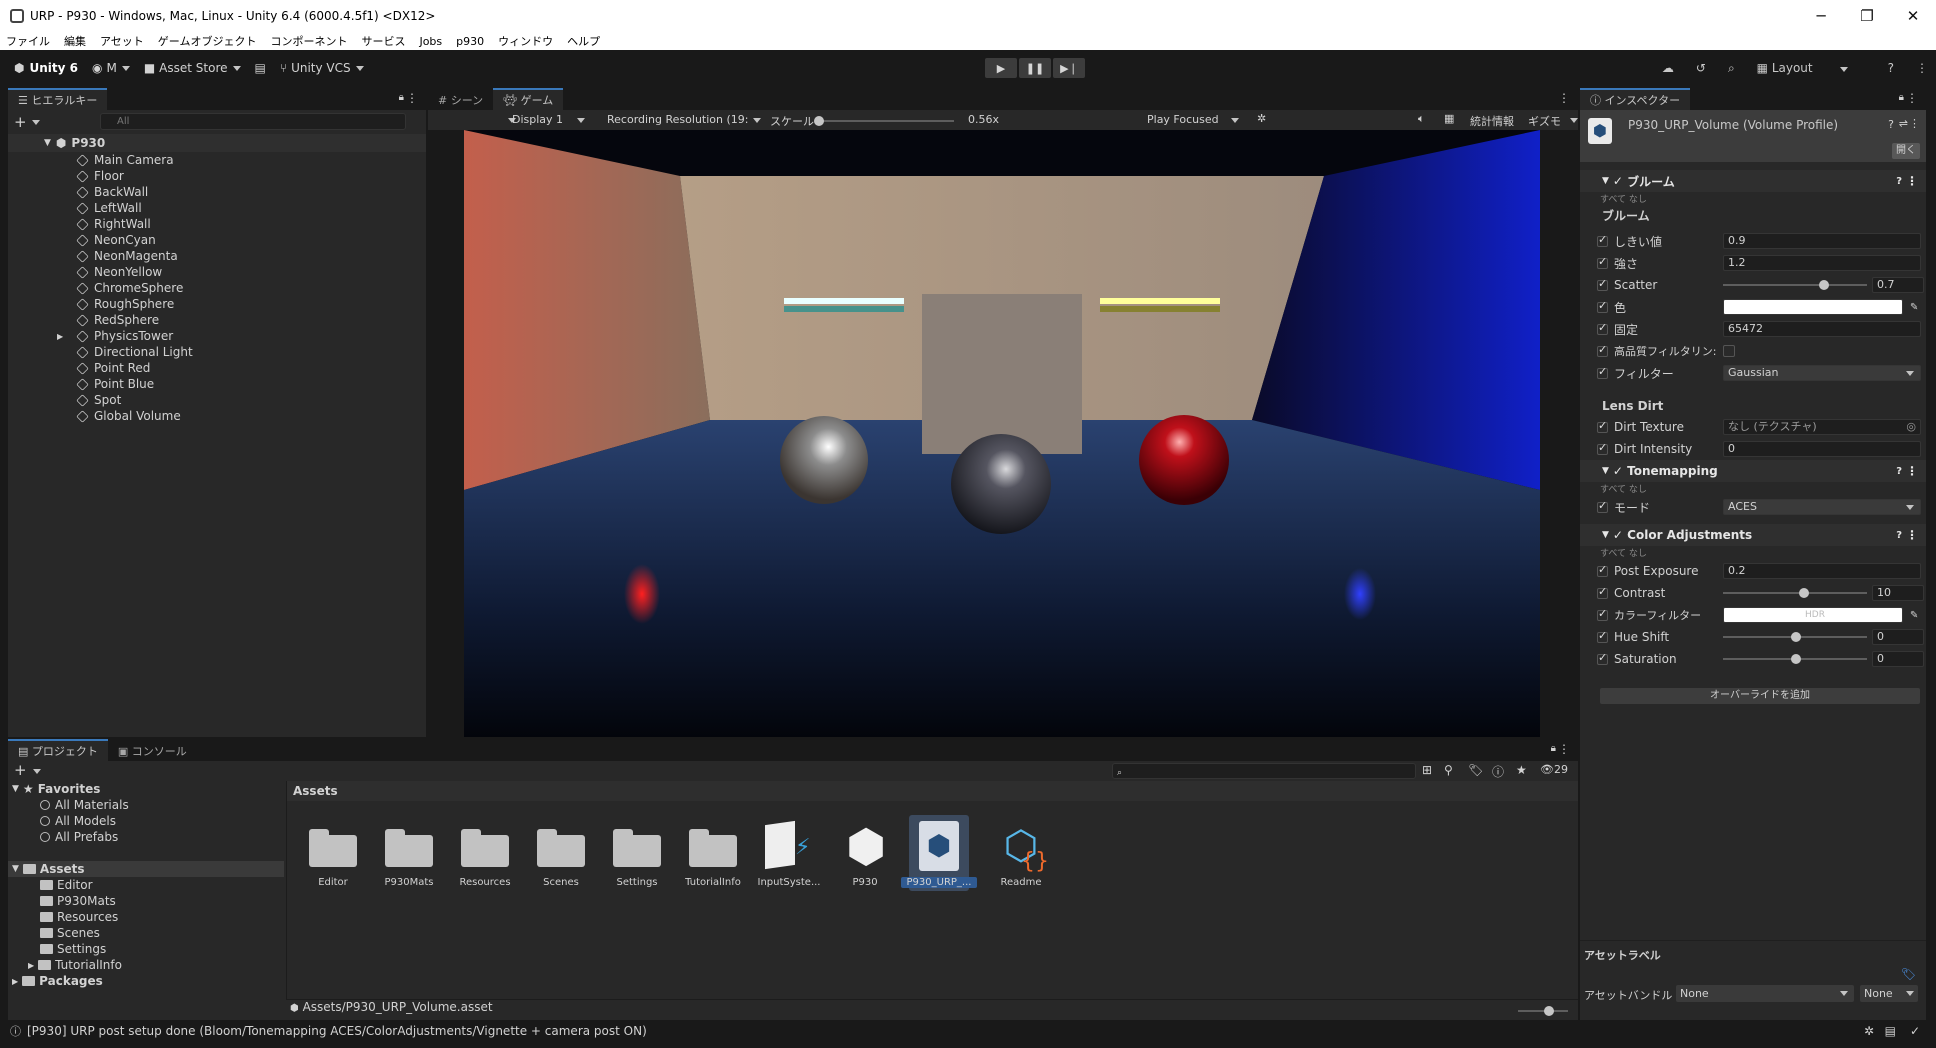 This screenshot has width=1936, height=1048. What do you see at coordinates (461, 99) in the screenshot?
I see `tab-scene: # シーン` at bounding box center [461, 99].